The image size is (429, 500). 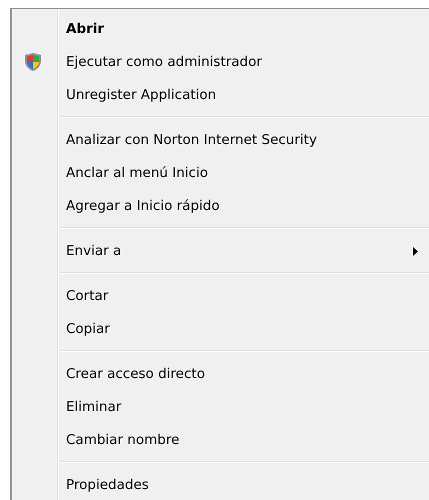 What do you see at coordinates (33, 62) in the screenshot?
I see `shield-icon` at bounding box center [33, 62].